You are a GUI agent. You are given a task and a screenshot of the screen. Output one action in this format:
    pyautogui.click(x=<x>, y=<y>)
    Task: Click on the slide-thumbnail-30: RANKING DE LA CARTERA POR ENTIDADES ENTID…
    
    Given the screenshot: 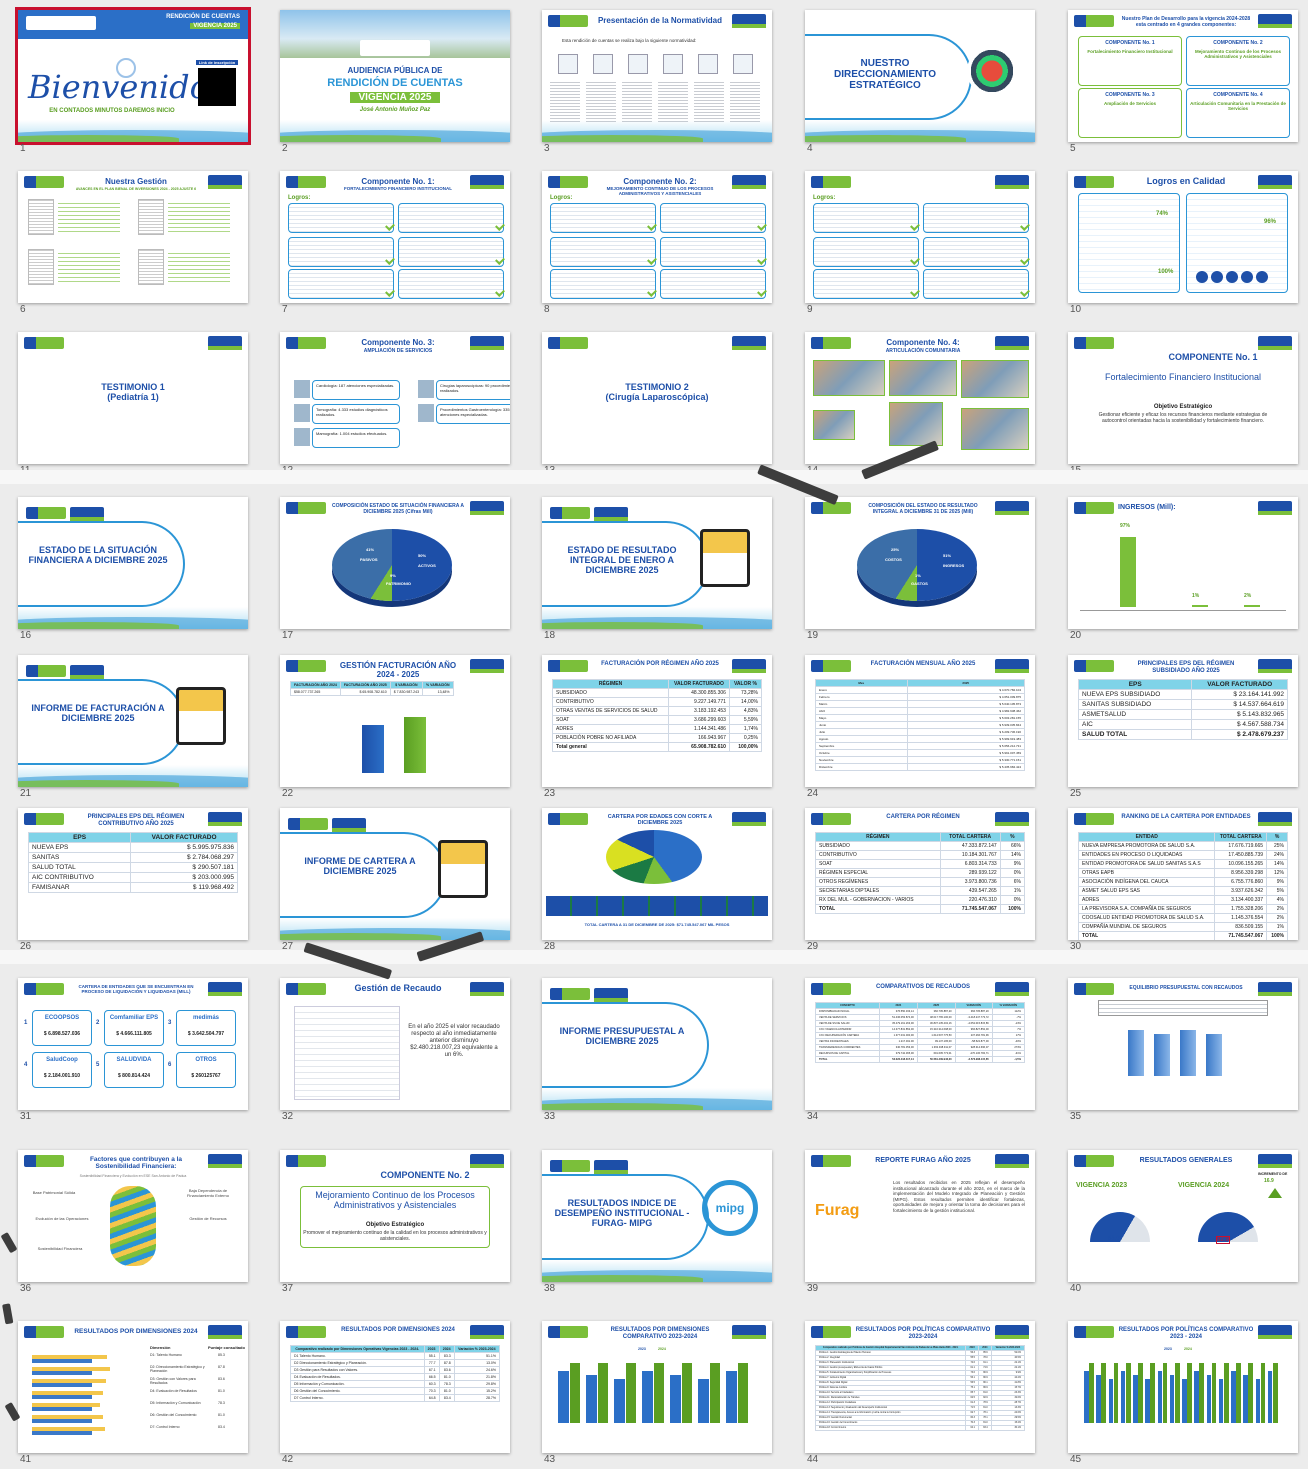 What is the action you would take?
    pyautogui.click(x=1183, y=874)
    